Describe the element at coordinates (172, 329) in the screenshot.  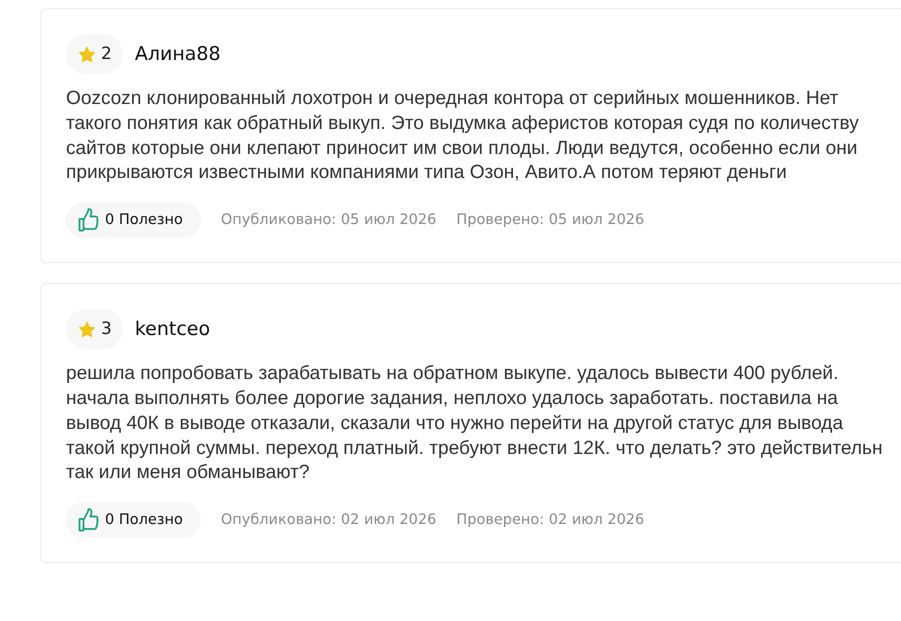
I see `author-name: kentceo` at that location.